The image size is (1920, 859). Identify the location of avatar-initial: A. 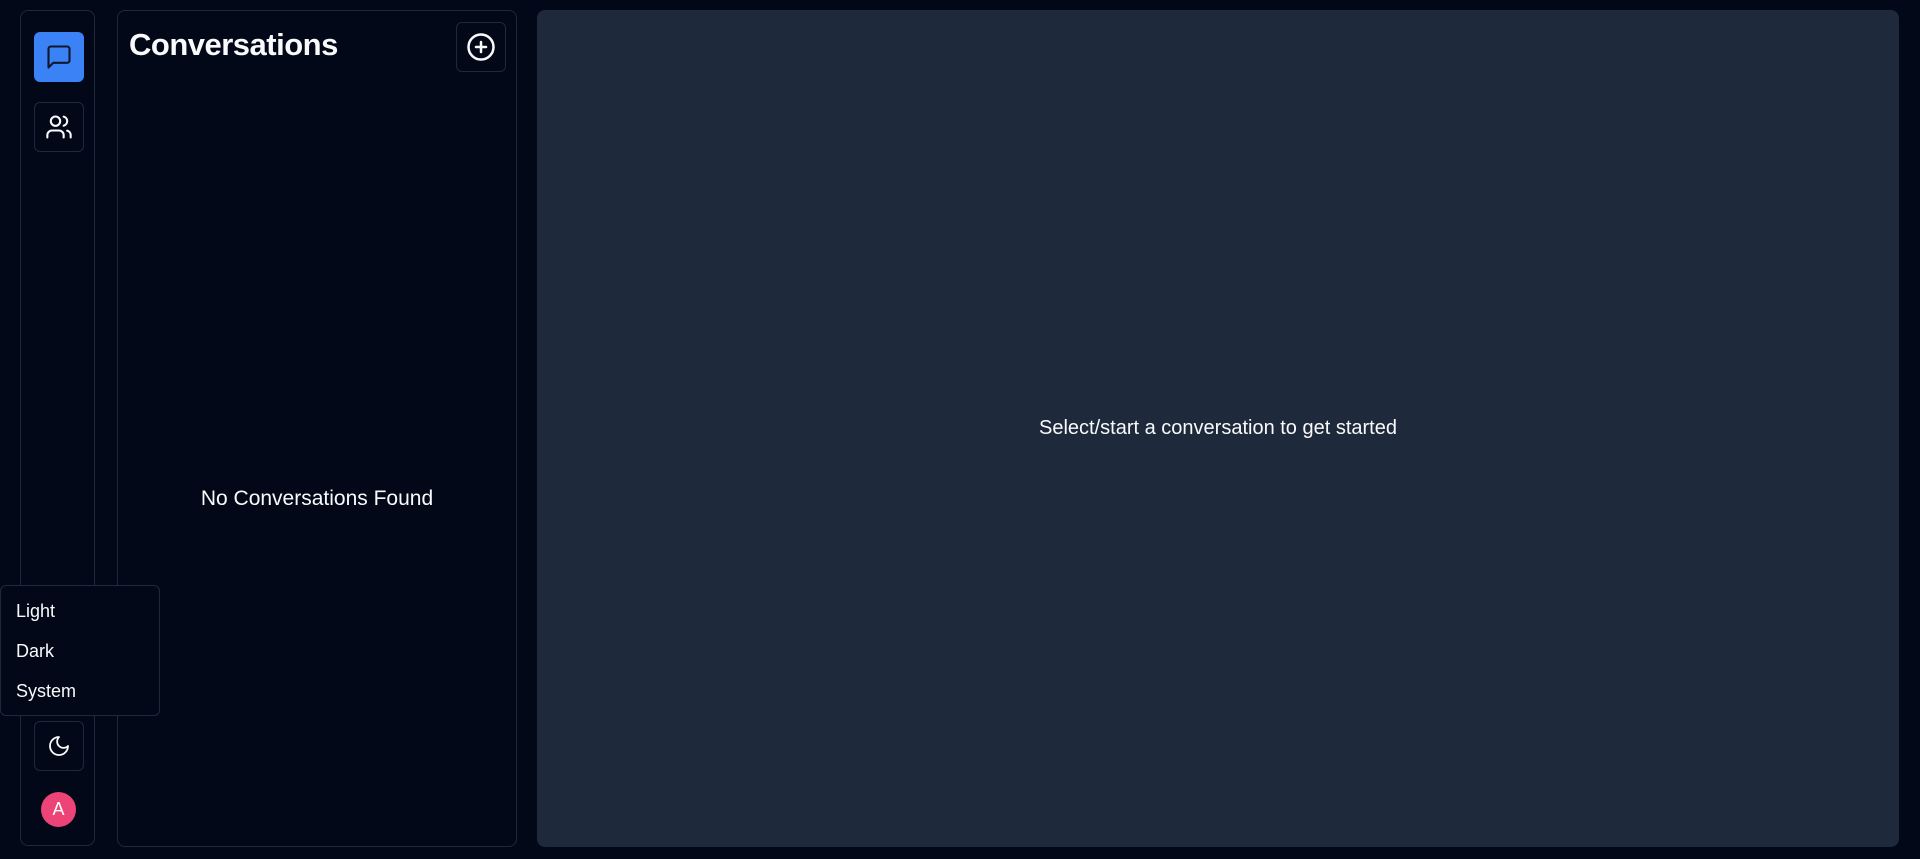
(58, 809).